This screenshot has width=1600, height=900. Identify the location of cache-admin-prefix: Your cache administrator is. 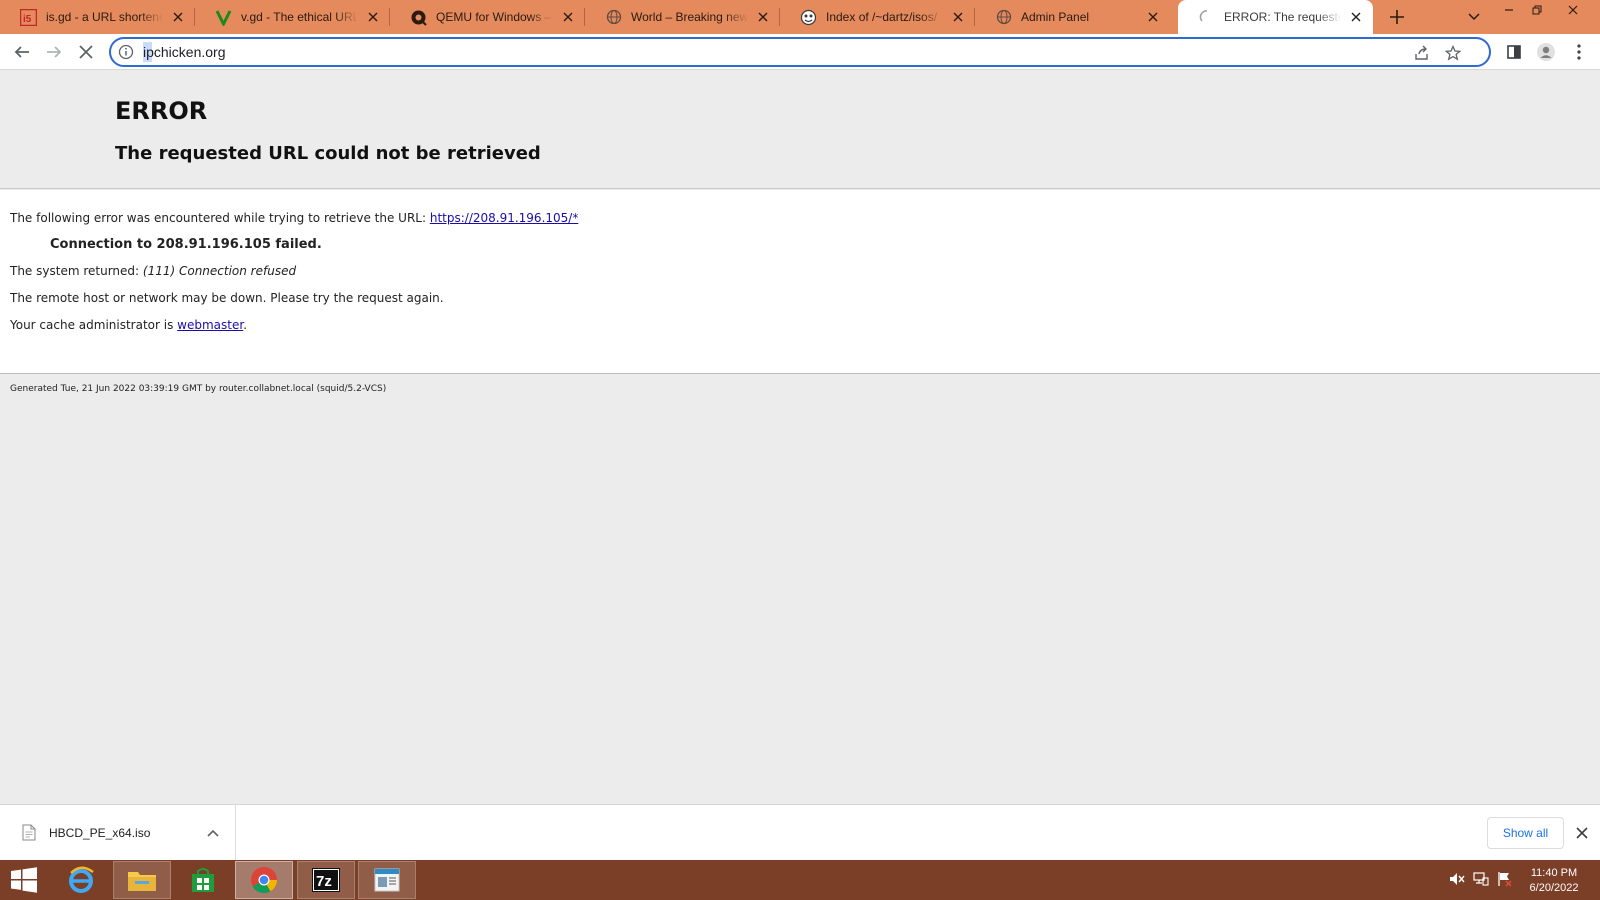
(94, 325).